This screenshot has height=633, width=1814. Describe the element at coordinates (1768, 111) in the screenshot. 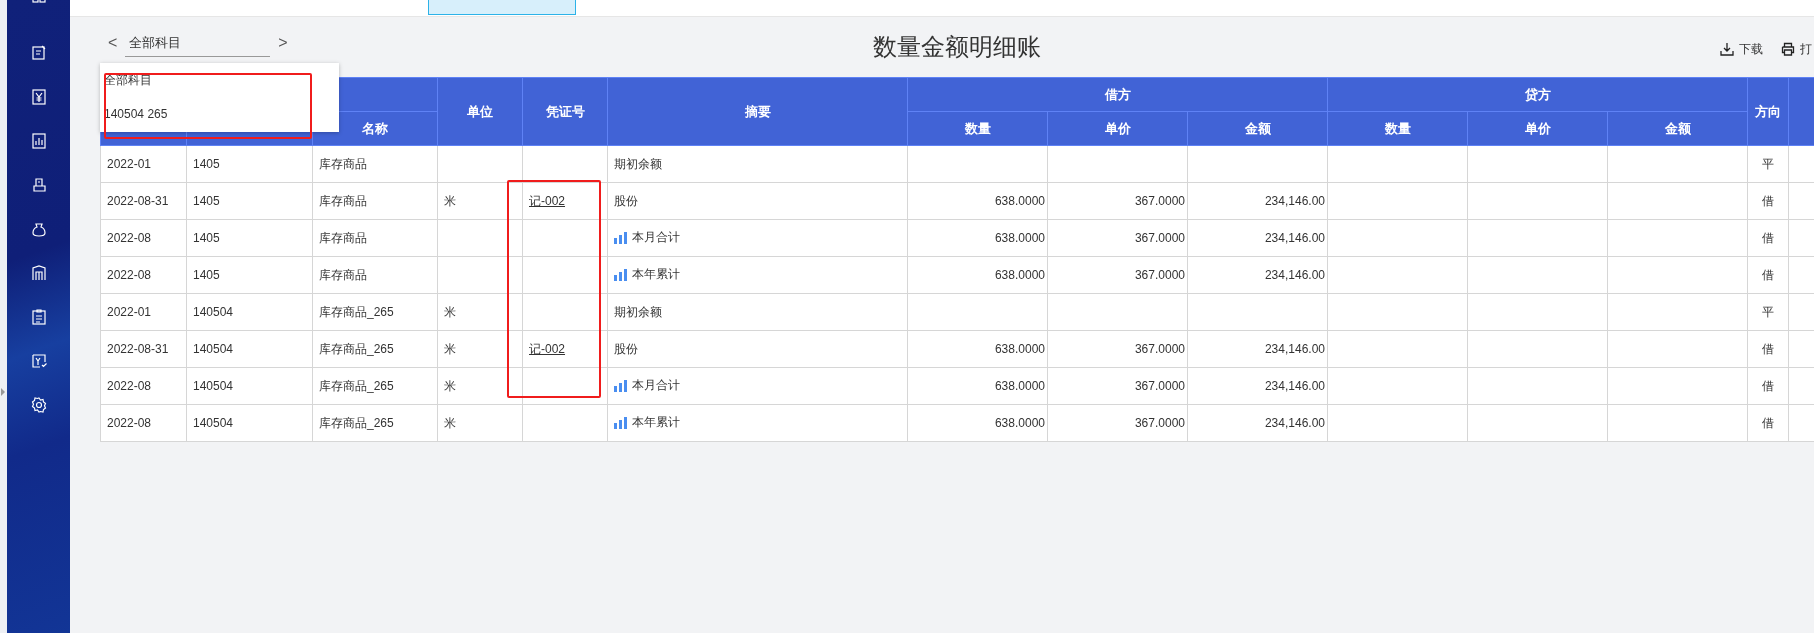

I see `column-header: 方向` at that location.